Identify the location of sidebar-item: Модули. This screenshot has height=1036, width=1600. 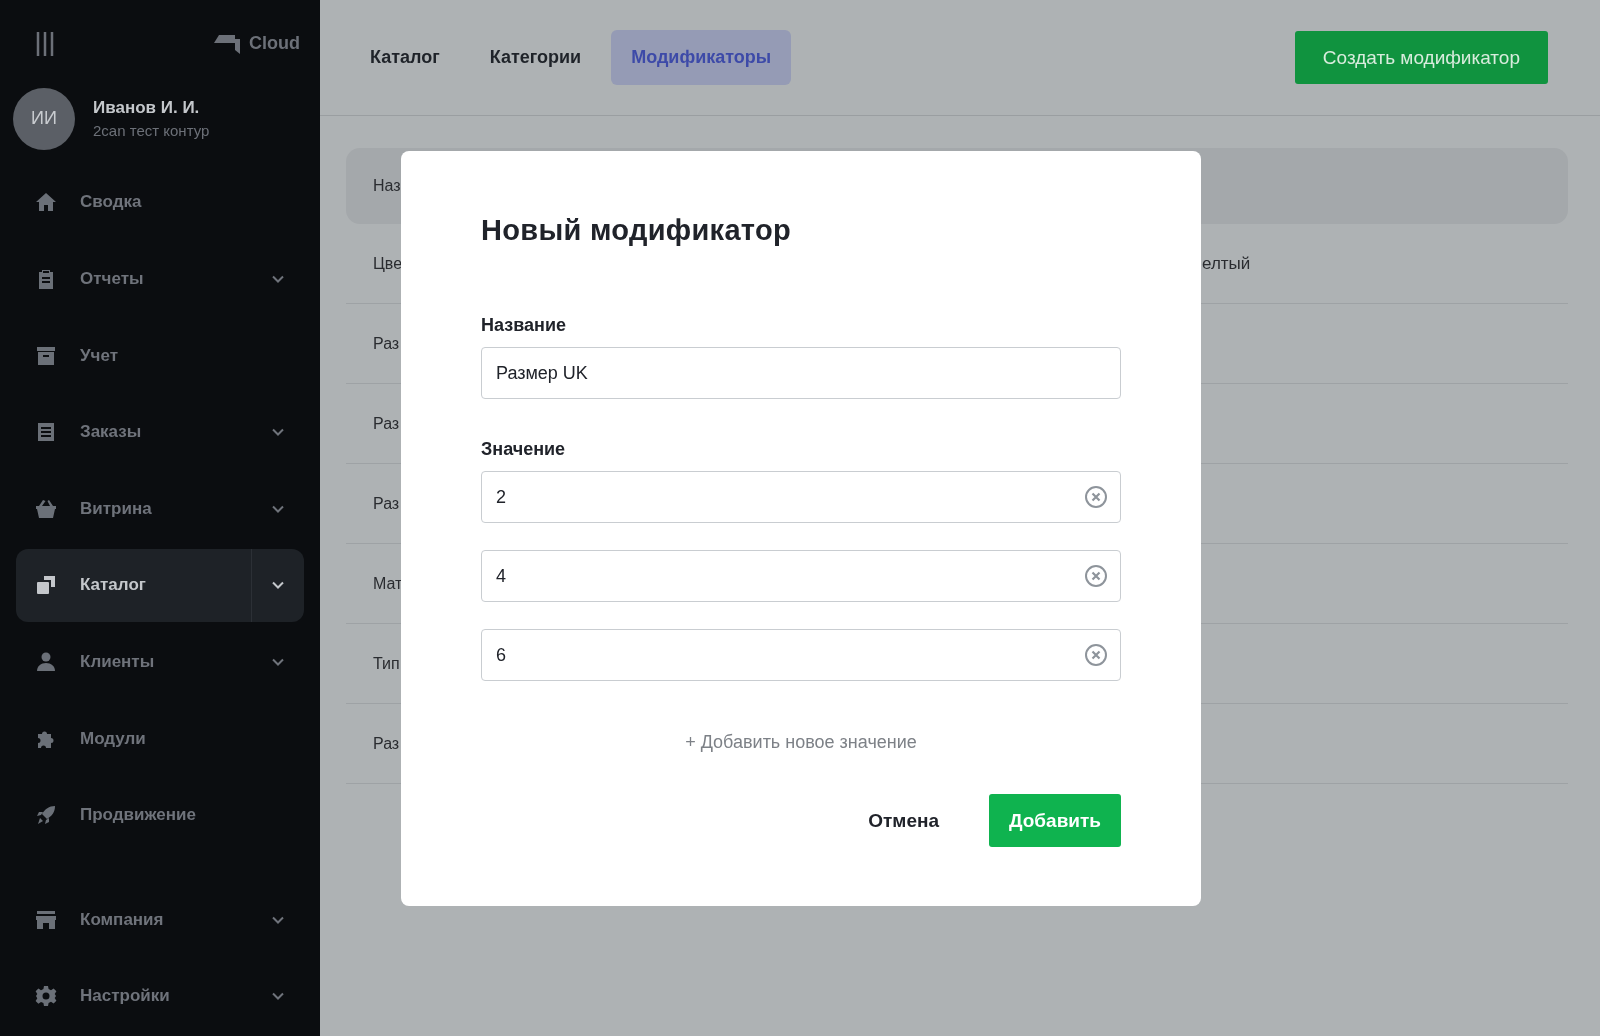
(160, 738).